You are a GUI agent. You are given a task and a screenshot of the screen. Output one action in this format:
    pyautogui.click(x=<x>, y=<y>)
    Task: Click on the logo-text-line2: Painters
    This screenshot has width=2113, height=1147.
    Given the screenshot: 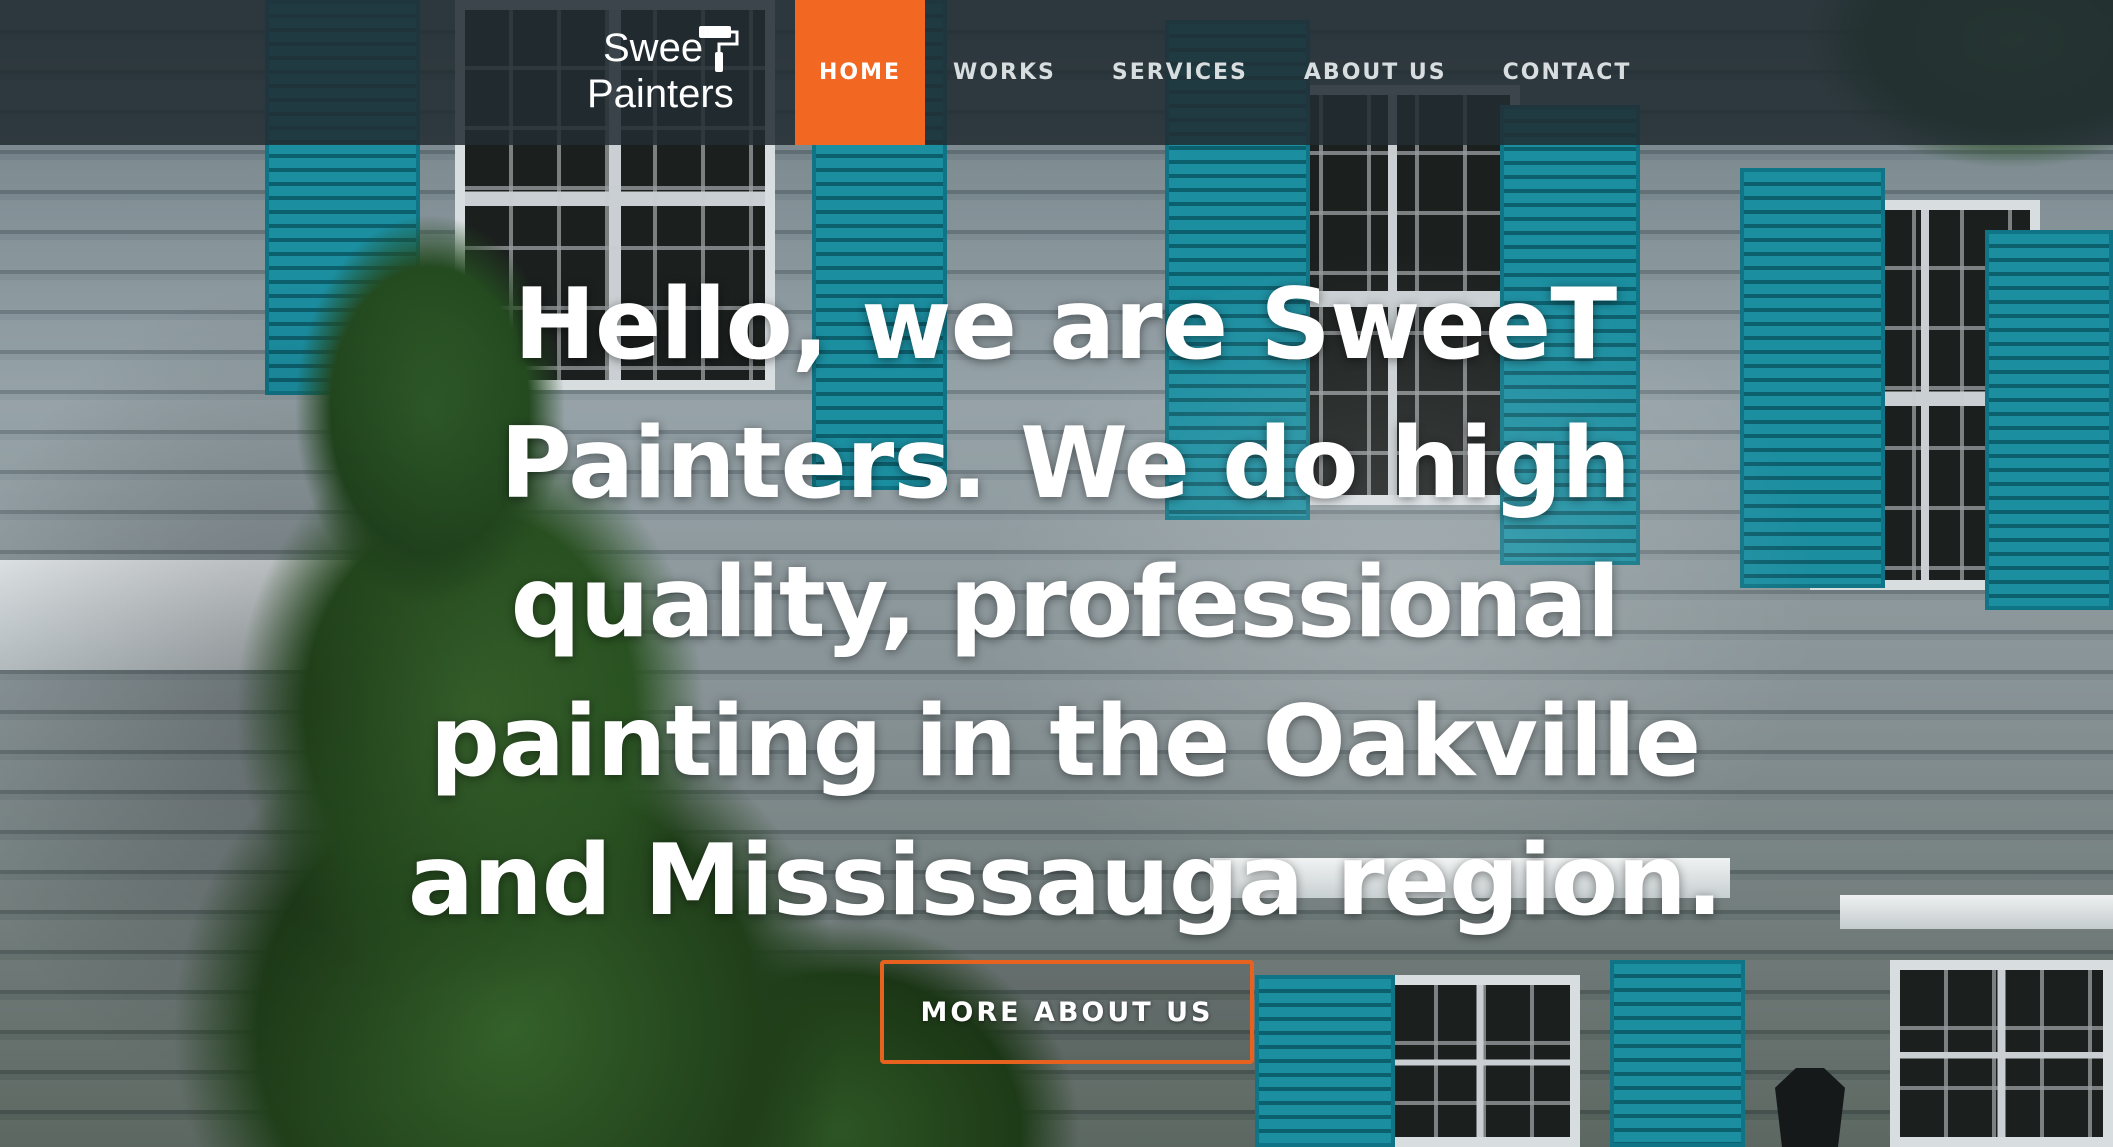 What is the action you would take?
    pyautogui.click(x=660, y=94)
    